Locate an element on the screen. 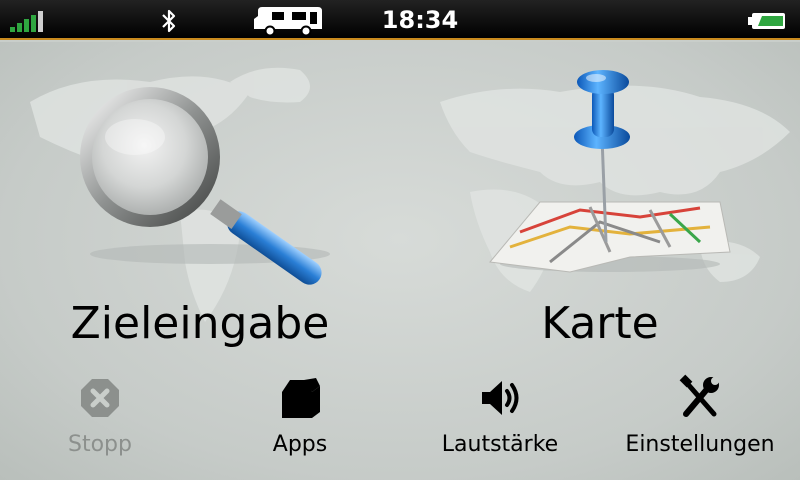  apps-button-label: Apps is located at coordinates (300, 444).